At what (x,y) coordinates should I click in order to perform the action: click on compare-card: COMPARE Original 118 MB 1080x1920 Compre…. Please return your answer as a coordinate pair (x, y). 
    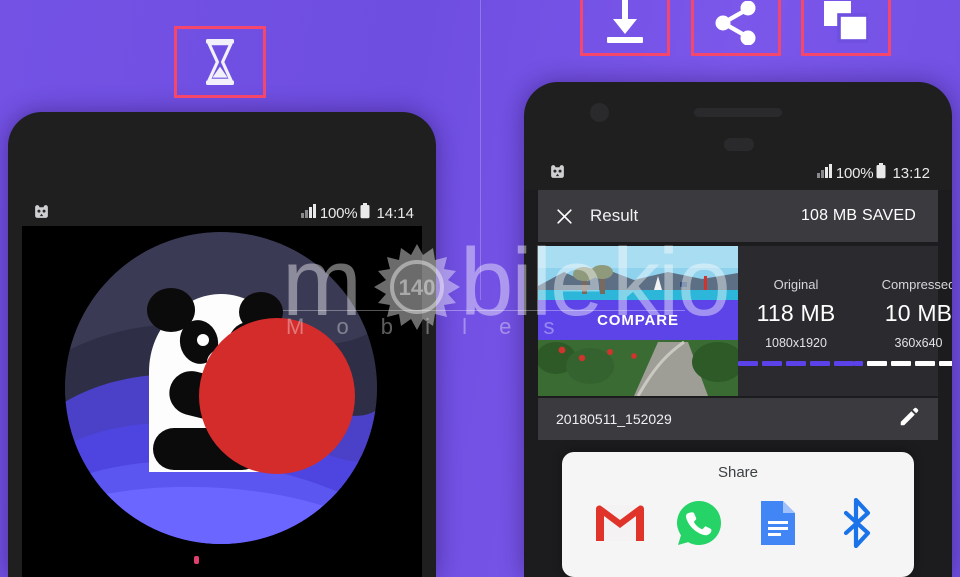
    Looking at the image, I should click on (745, 321).